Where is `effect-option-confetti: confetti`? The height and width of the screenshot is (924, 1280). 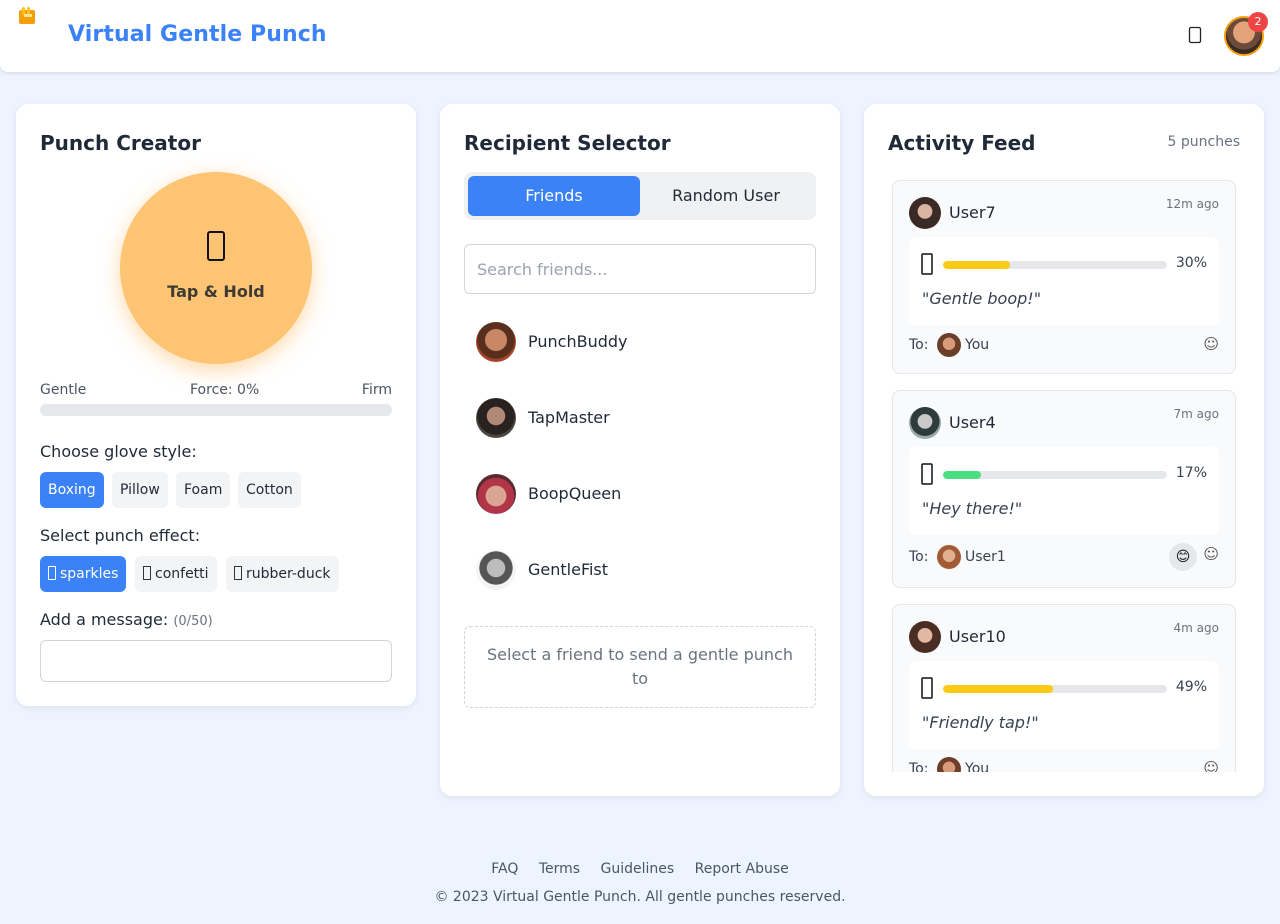
effect-option-confetti: confetti is located at coordinates (176, 574).